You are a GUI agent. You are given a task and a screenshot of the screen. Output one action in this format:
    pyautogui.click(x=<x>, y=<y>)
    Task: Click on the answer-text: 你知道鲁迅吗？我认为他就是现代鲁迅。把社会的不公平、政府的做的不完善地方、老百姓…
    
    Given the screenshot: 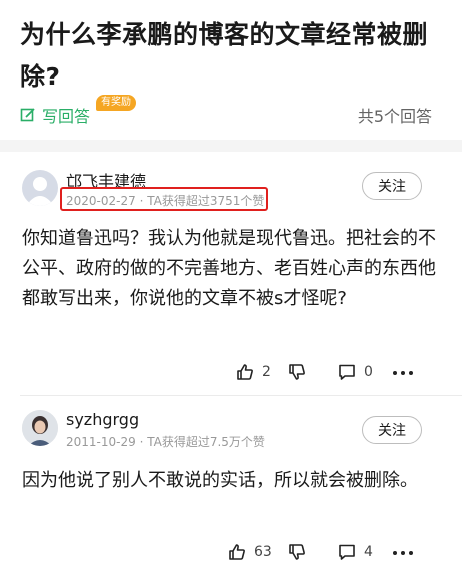 What is the action you would take?
    pyautogui.click(x=229, y=268)
    